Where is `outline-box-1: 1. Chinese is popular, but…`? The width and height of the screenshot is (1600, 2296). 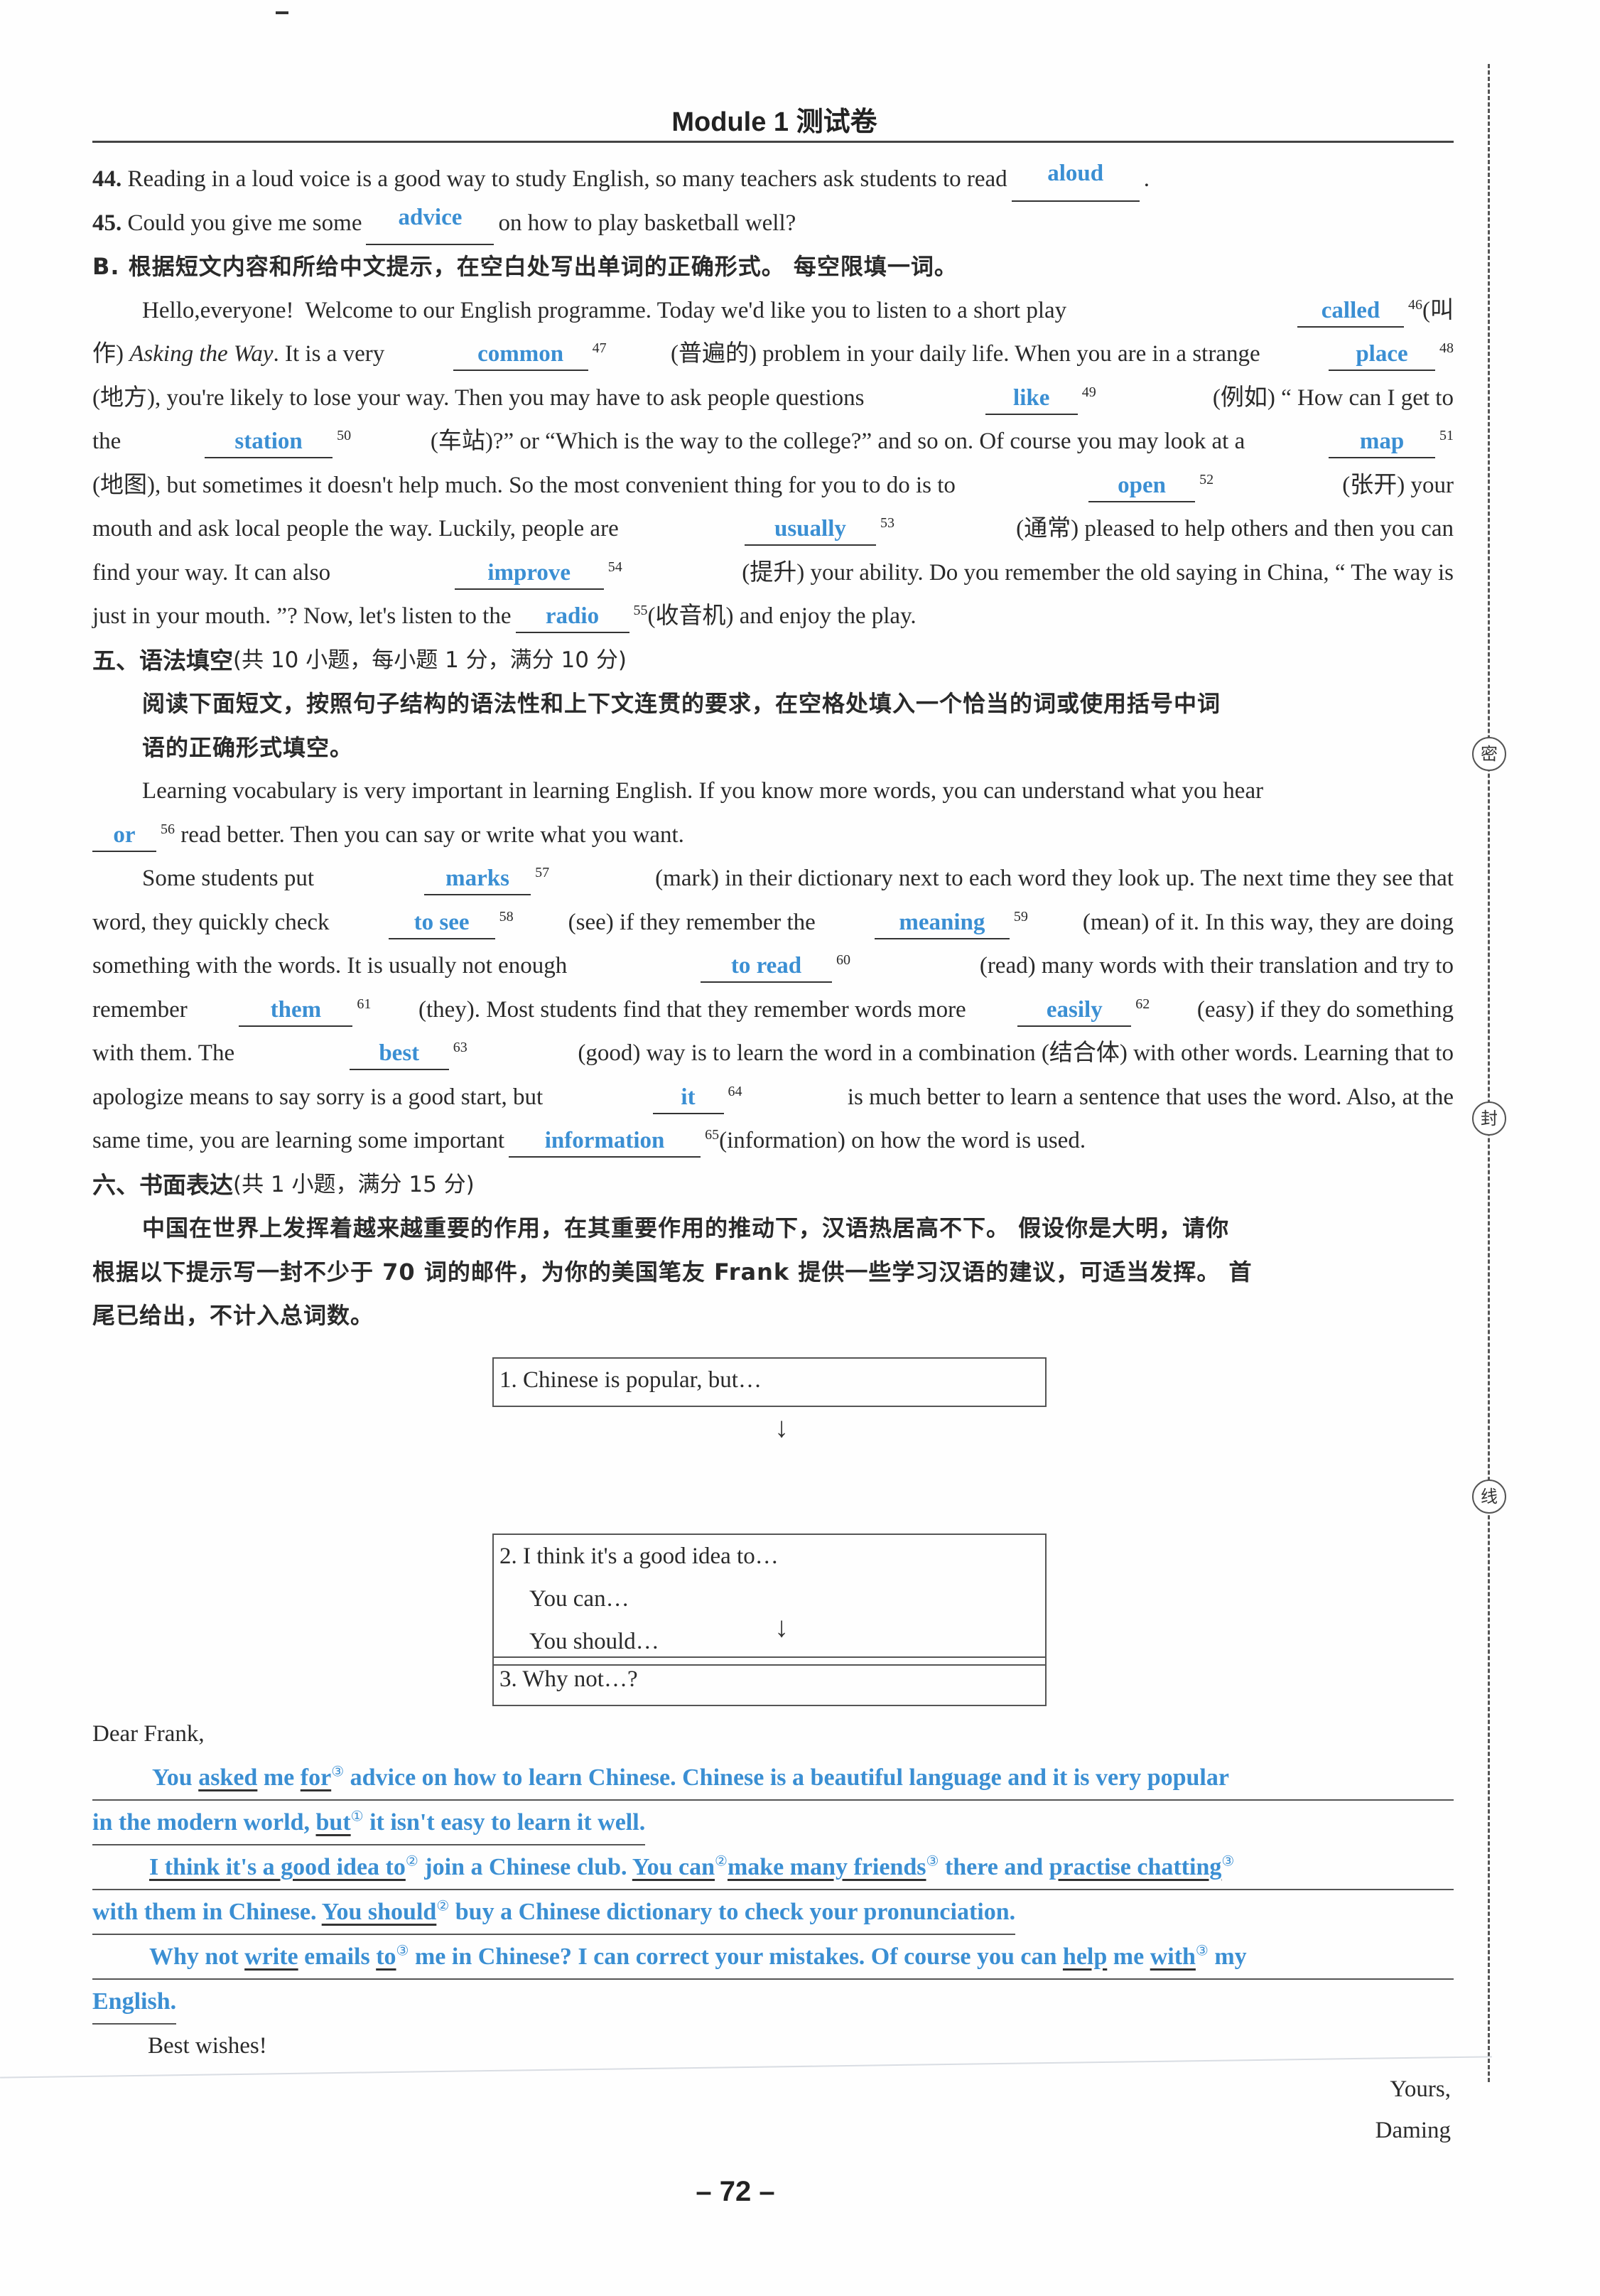
outline-box-1: 1. Chinese is popular, but… is located at coordinates (769, 1382).